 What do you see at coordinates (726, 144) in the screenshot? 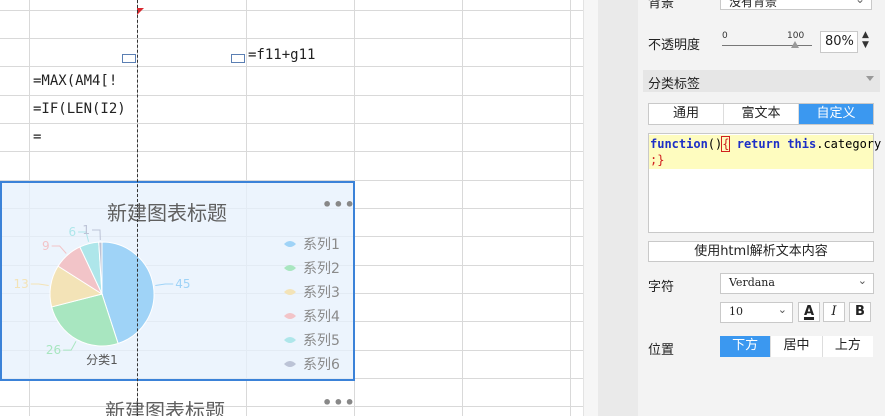
I see `code-brace: {` at bounding box center [726, 144].